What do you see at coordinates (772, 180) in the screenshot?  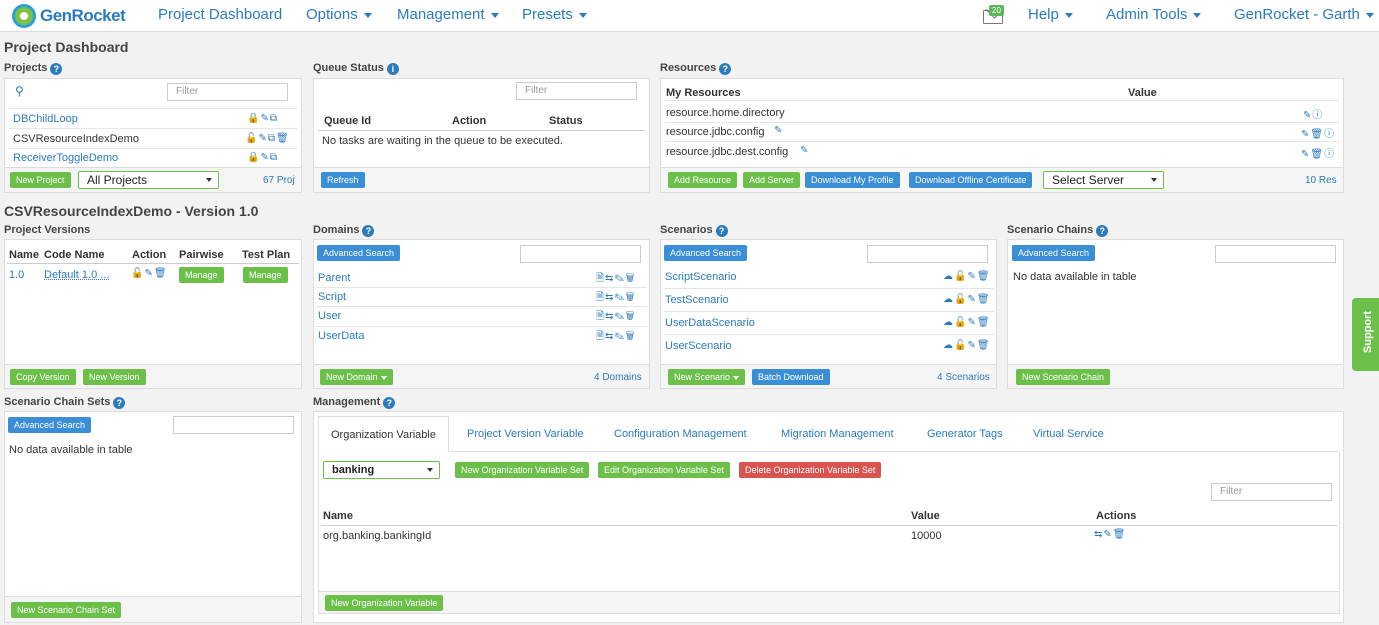 I see `add-server-button: Add Server` at bounding box center [772, 180].